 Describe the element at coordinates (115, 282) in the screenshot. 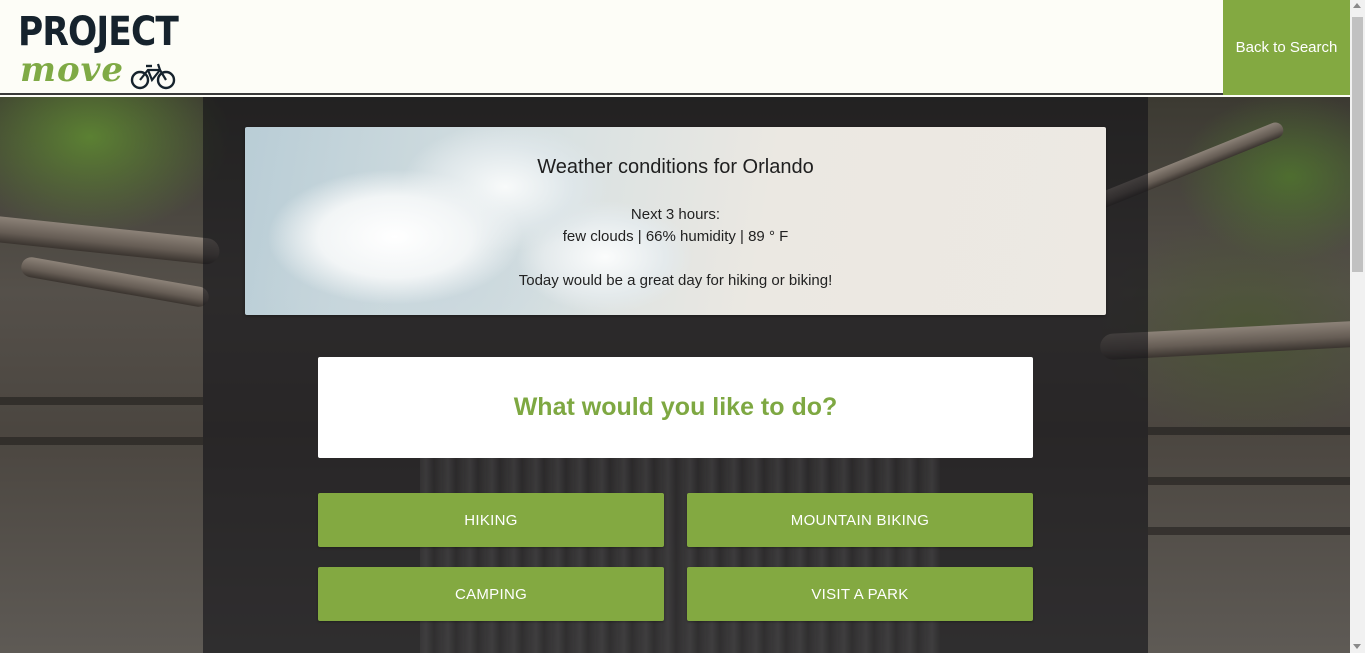

I see `fallen-log` at that location.